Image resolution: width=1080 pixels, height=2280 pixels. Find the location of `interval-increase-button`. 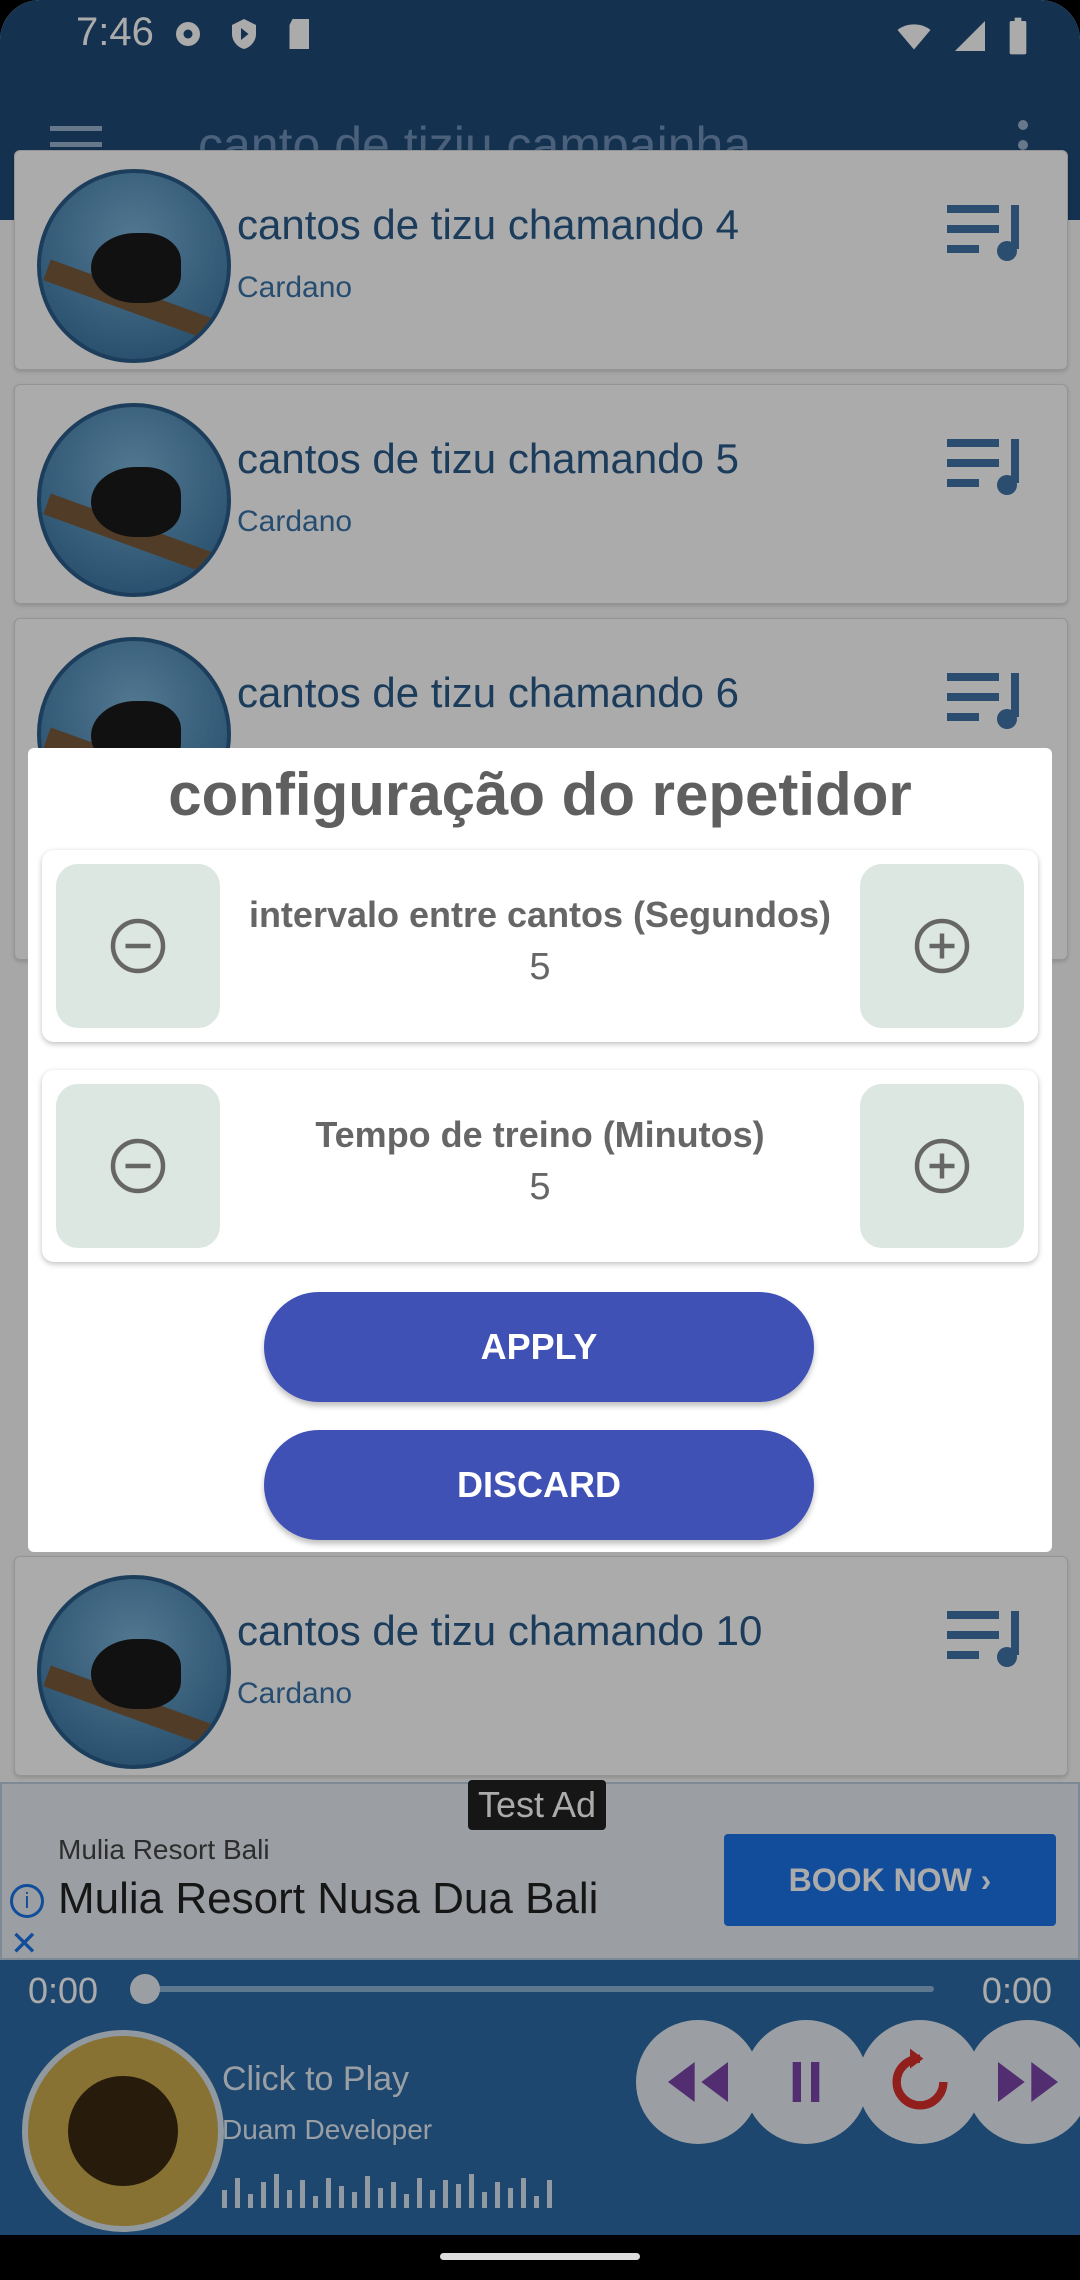

interval-increase-button is located at coordinates (942, 946).